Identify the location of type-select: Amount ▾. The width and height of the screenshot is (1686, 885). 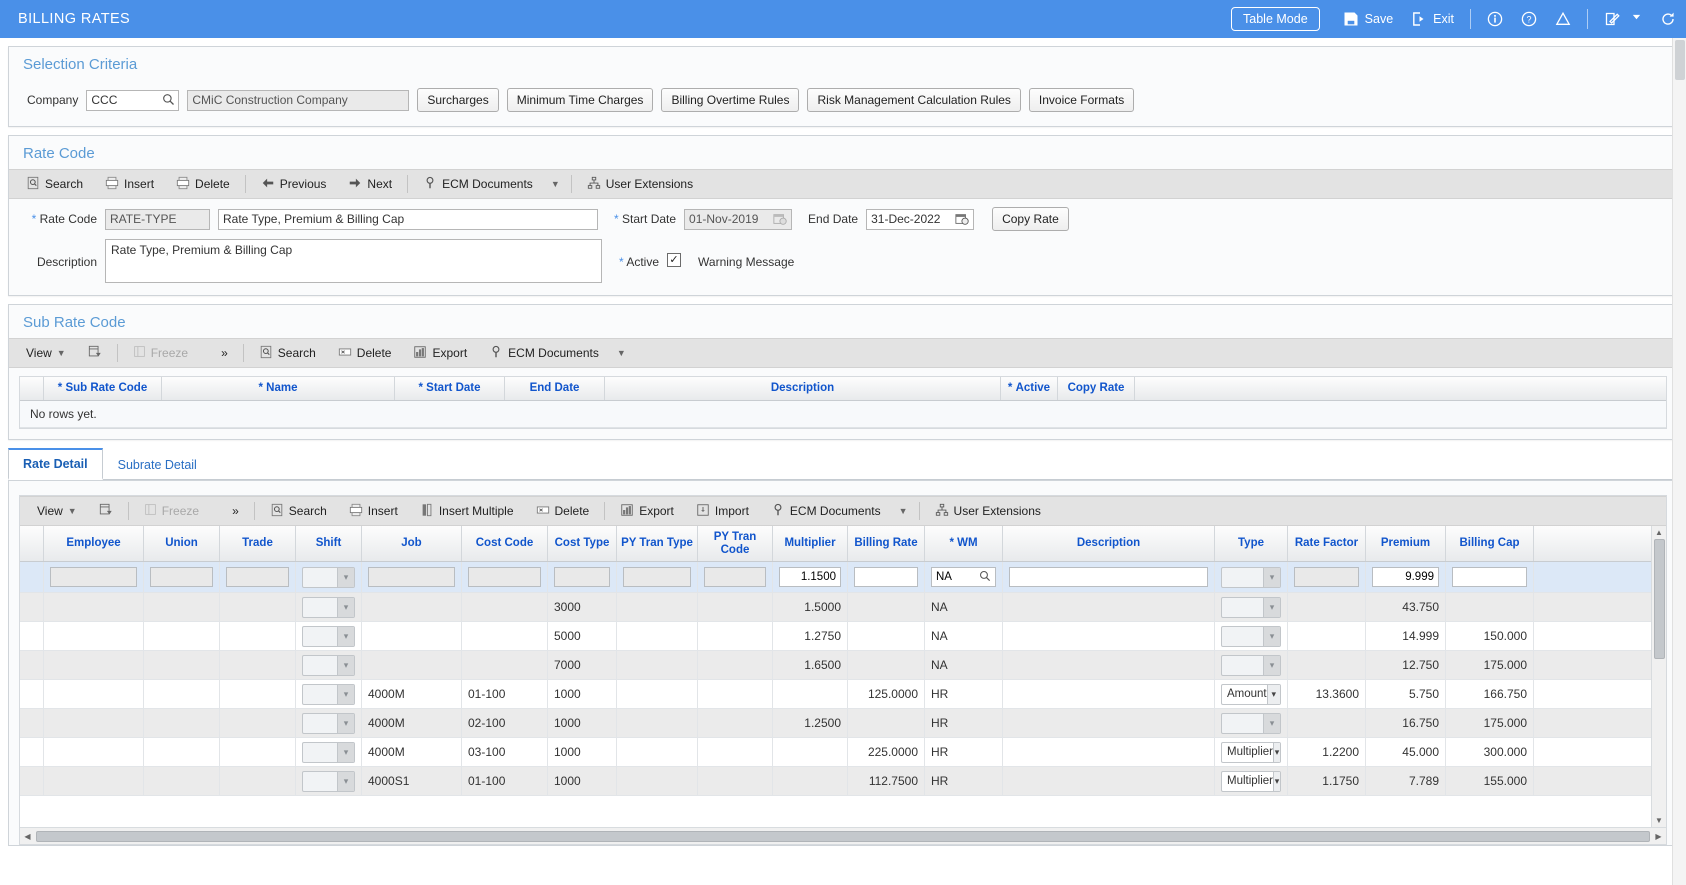
(1251, 694).